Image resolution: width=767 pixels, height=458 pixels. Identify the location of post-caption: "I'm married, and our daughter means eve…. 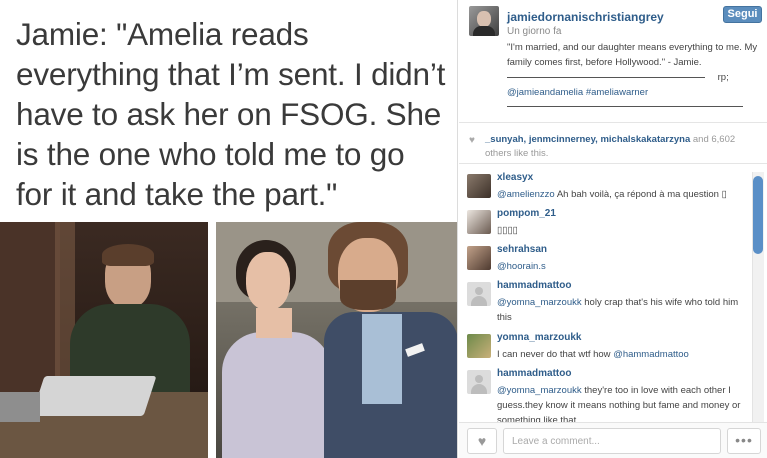
(633, 73).